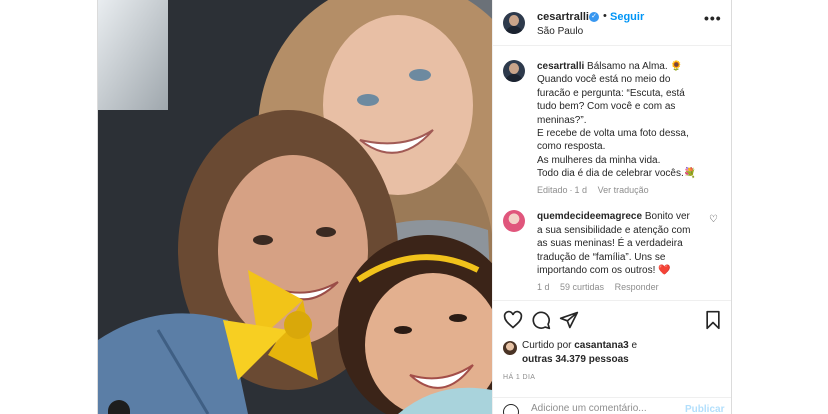 This screenshot has width=828, height=414. I want to click on liker-username: casantana3, so click(601, 345).